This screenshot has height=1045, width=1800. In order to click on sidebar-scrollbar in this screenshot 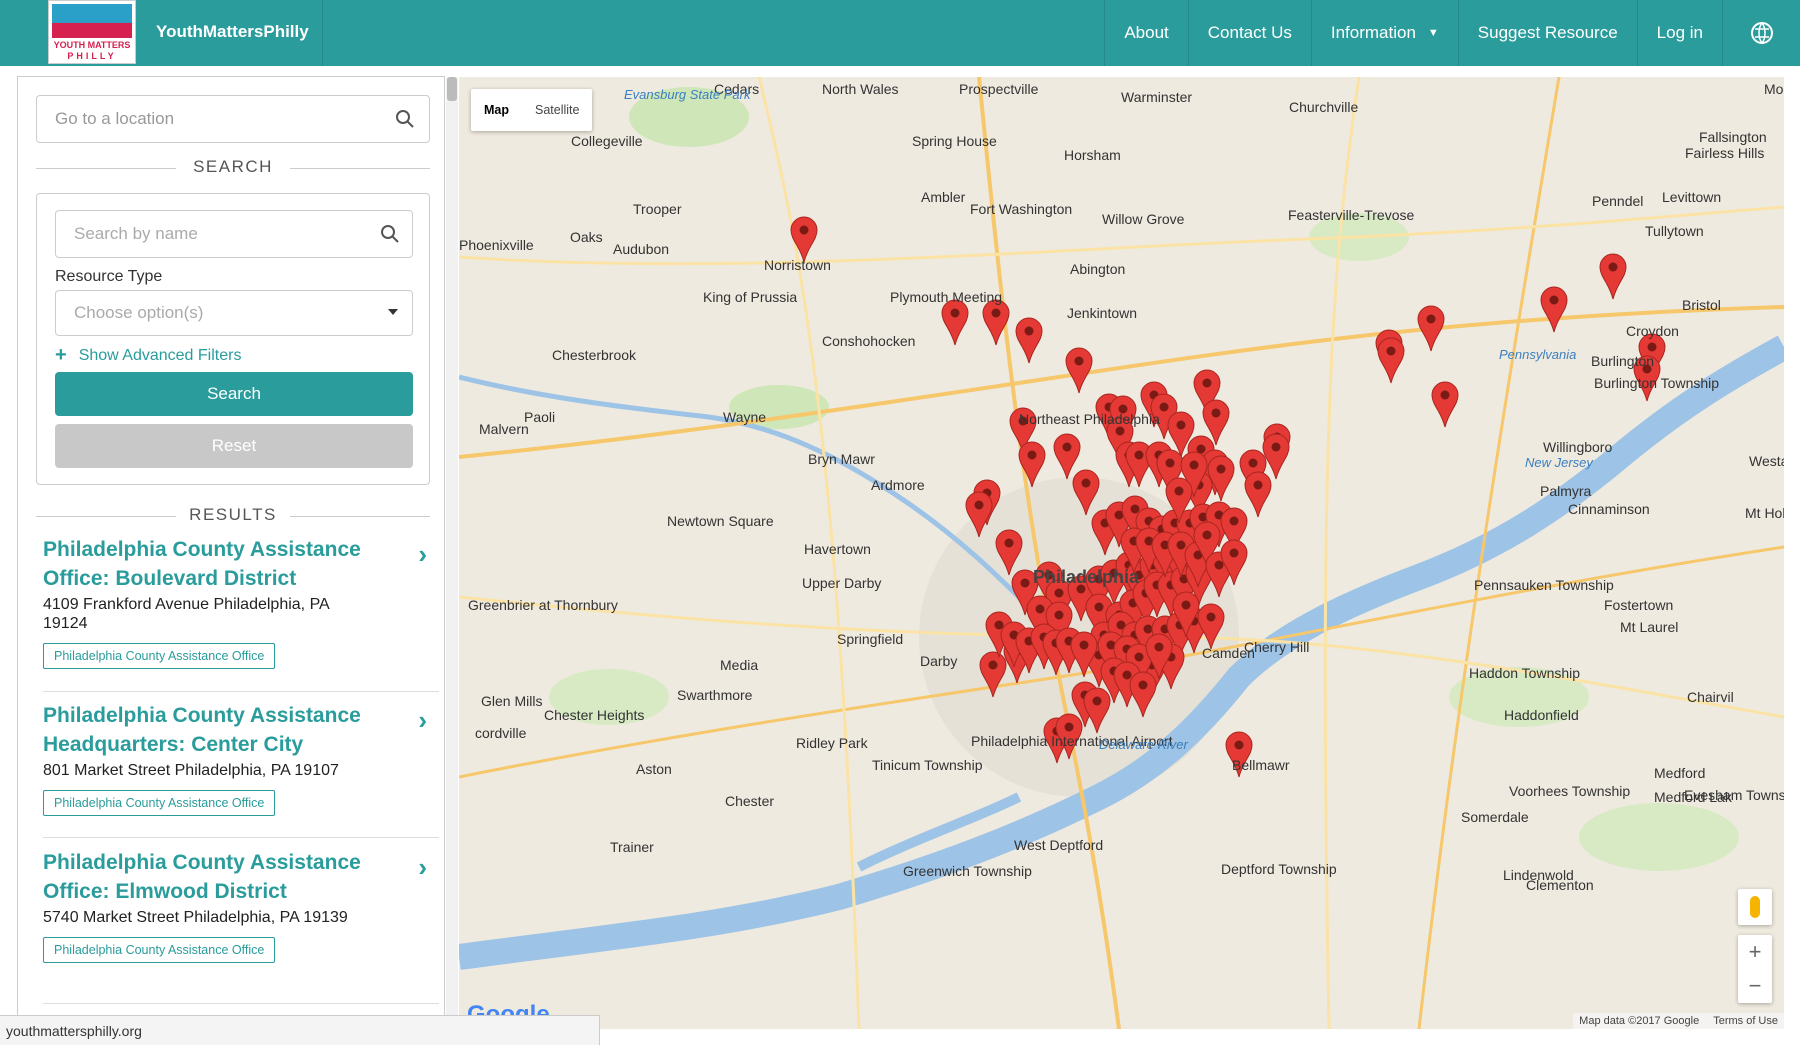, I will do `click(452, 553)`.